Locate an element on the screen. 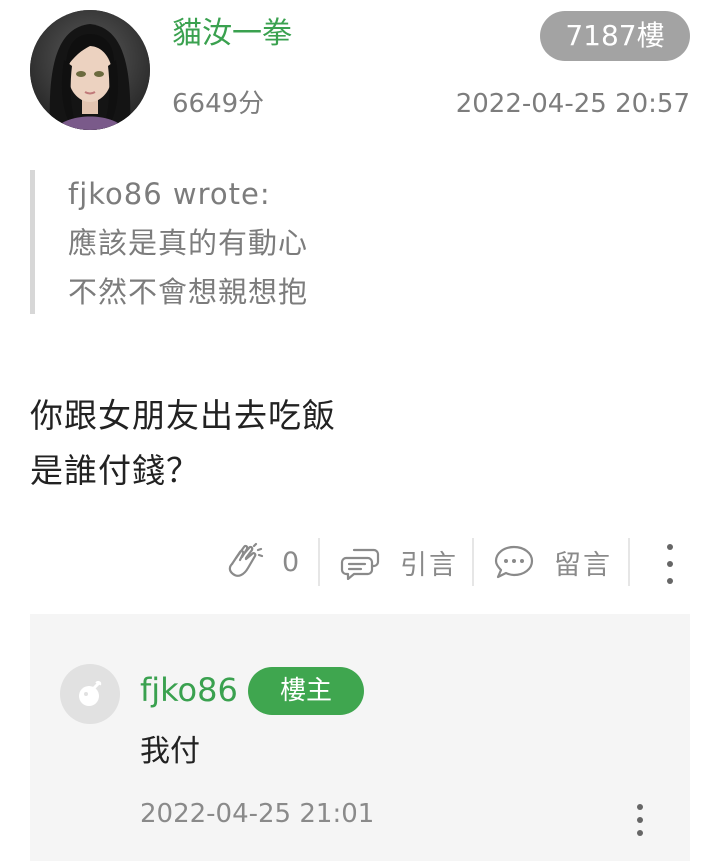 The image size is (720, 861). clap-hands-icon is located at coordinates (246, 559).